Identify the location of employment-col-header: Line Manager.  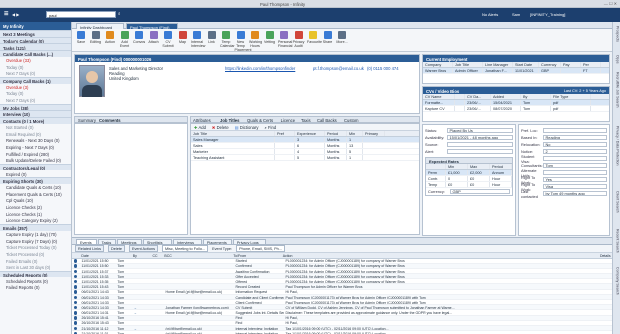
(498, 64).